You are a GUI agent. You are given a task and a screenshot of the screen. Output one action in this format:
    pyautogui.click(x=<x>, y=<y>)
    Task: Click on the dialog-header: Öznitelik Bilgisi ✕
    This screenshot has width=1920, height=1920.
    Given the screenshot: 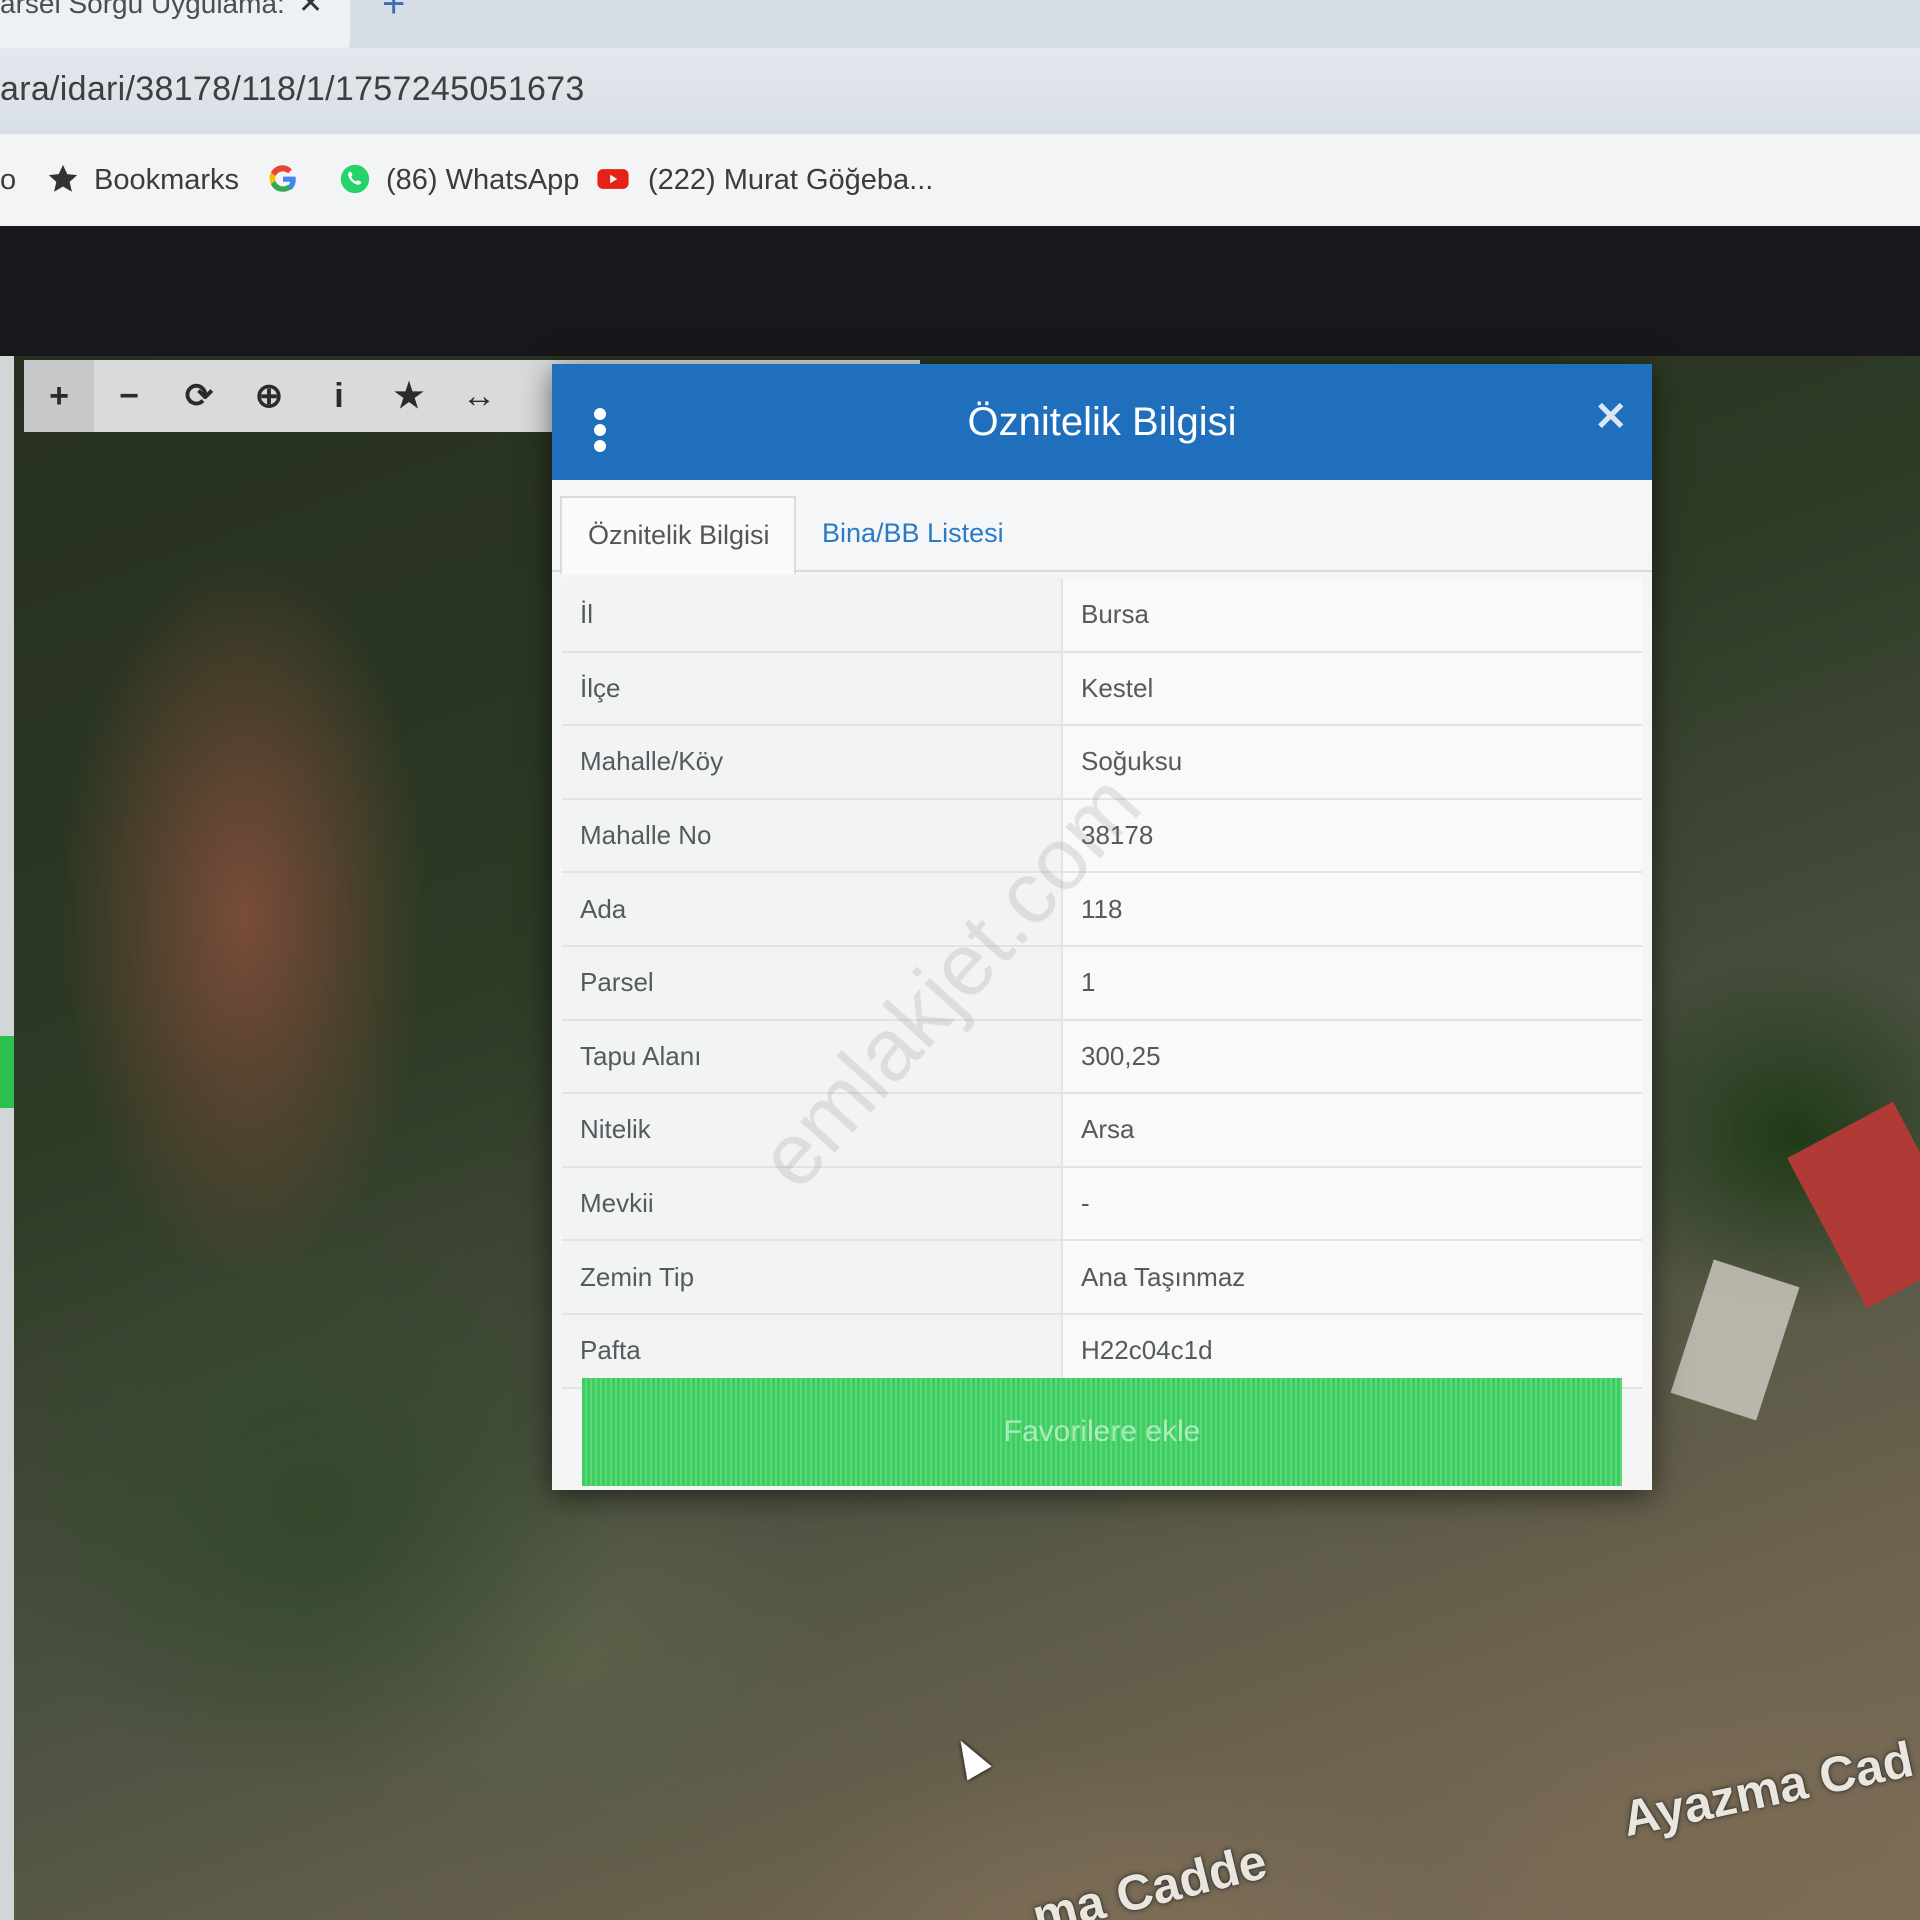 What is the action you would take?
    pyautogui.click(x=1102, y=422)
    